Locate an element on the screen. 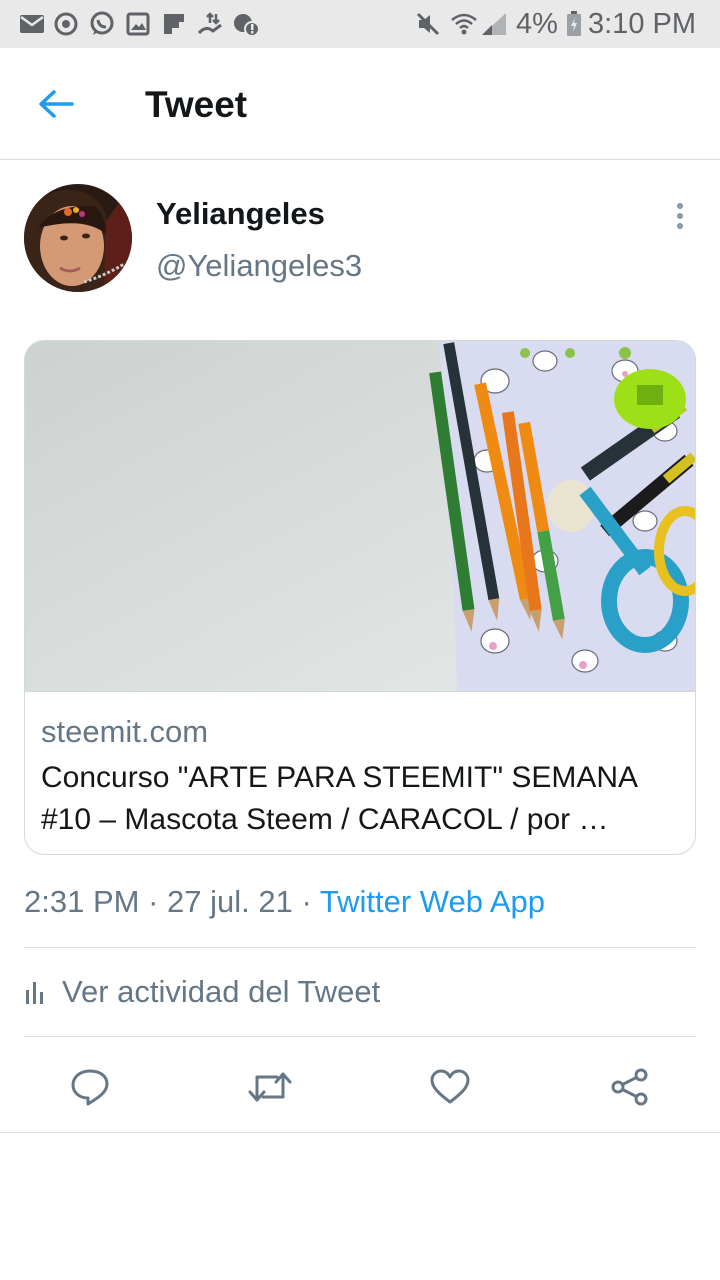 The width and height of the screenshot is (720, 1280). like-icon is located at coordinates (450, 1086).